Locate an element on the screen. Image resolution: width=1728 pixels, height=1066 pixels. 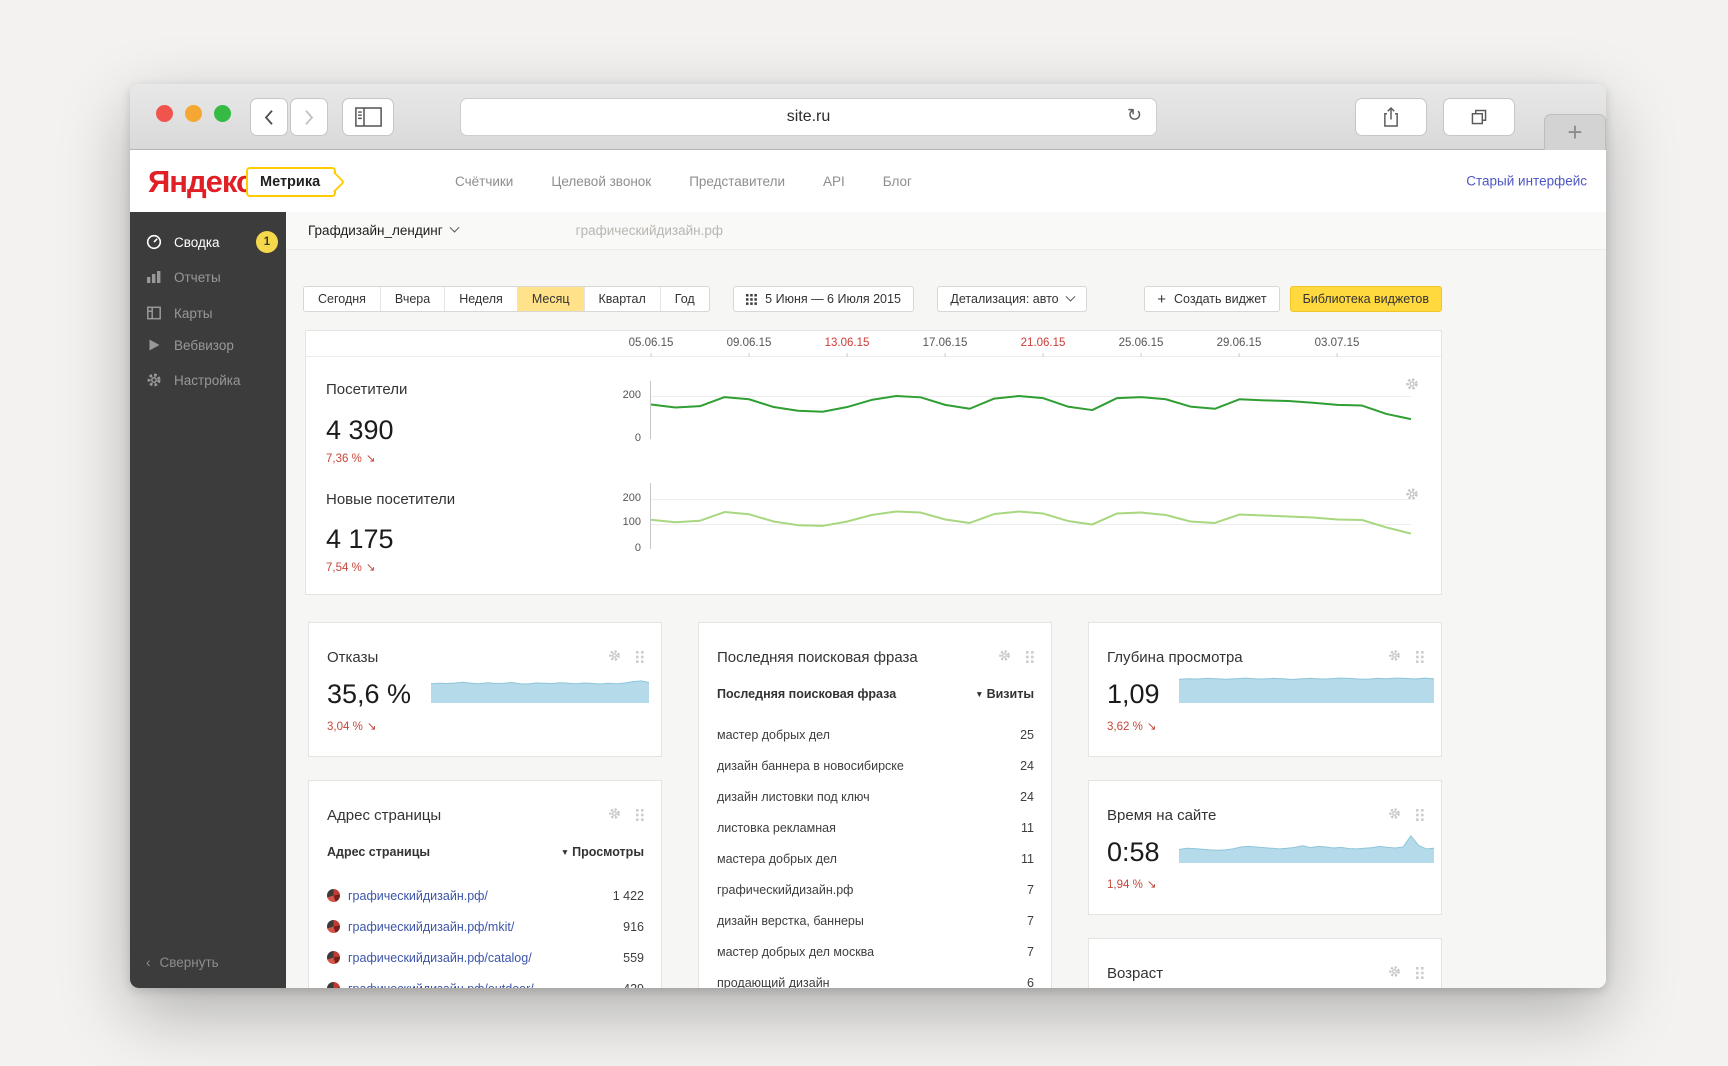
layout-icon is located at coordinates (154, 313).